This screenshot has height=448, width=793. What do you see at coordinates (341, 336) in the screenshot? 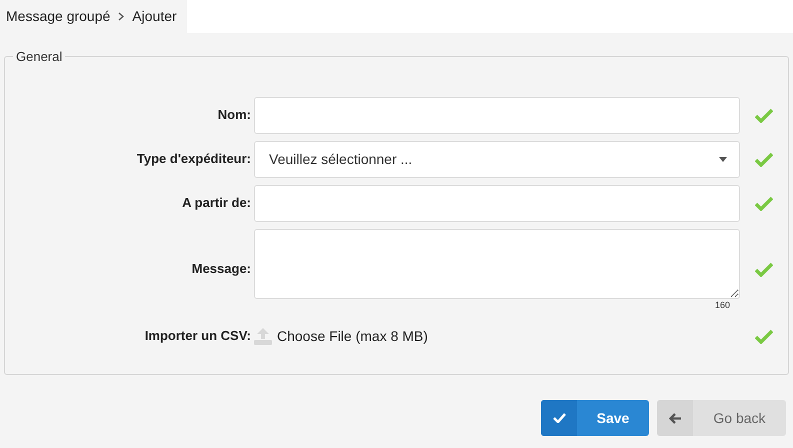
I see `choose-file-button: Choose File (max 8 MB)` at bounding box center [341, 336].